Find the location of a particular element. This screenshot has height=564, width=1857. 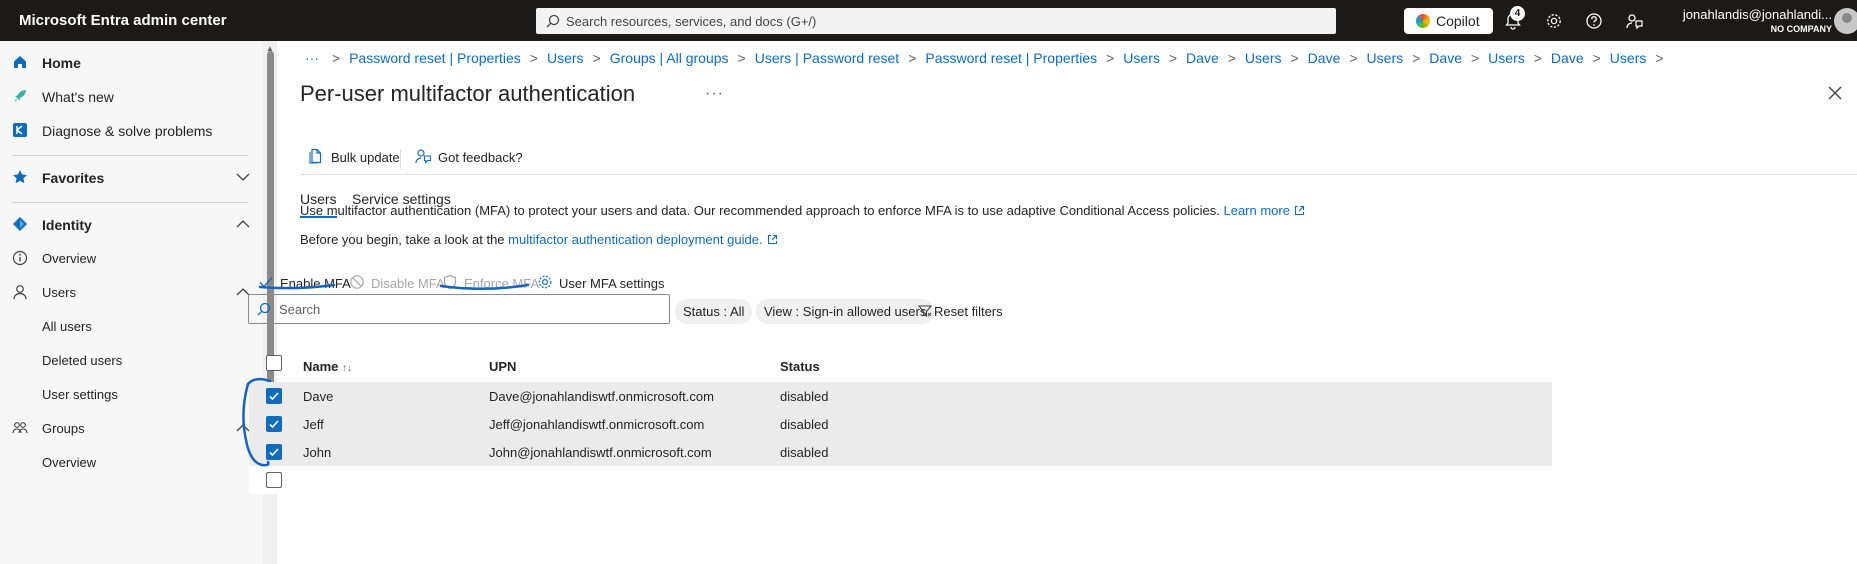

bulk-update-label: Bulk update is located at coordinates (365, 157).